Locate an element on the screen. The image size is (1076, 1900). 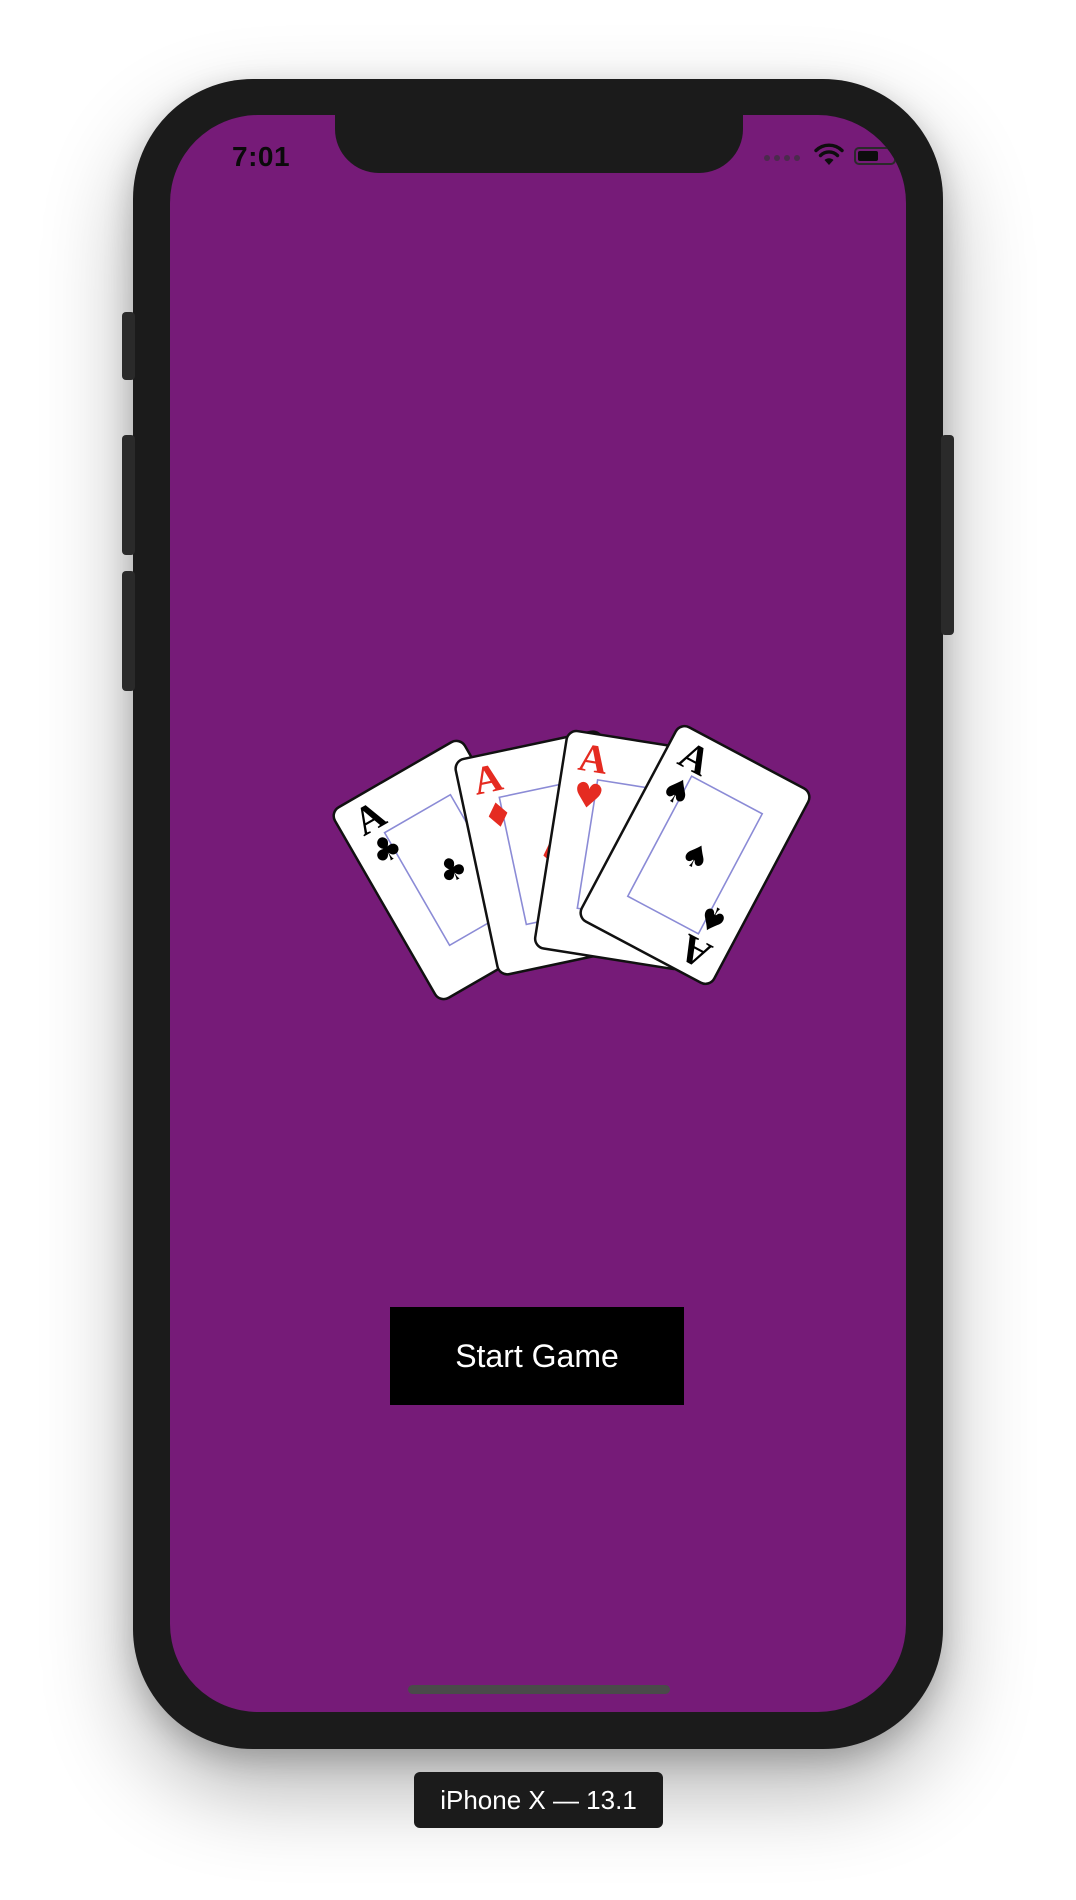
status-time: 7:01 is located at coordinates (261, 156).